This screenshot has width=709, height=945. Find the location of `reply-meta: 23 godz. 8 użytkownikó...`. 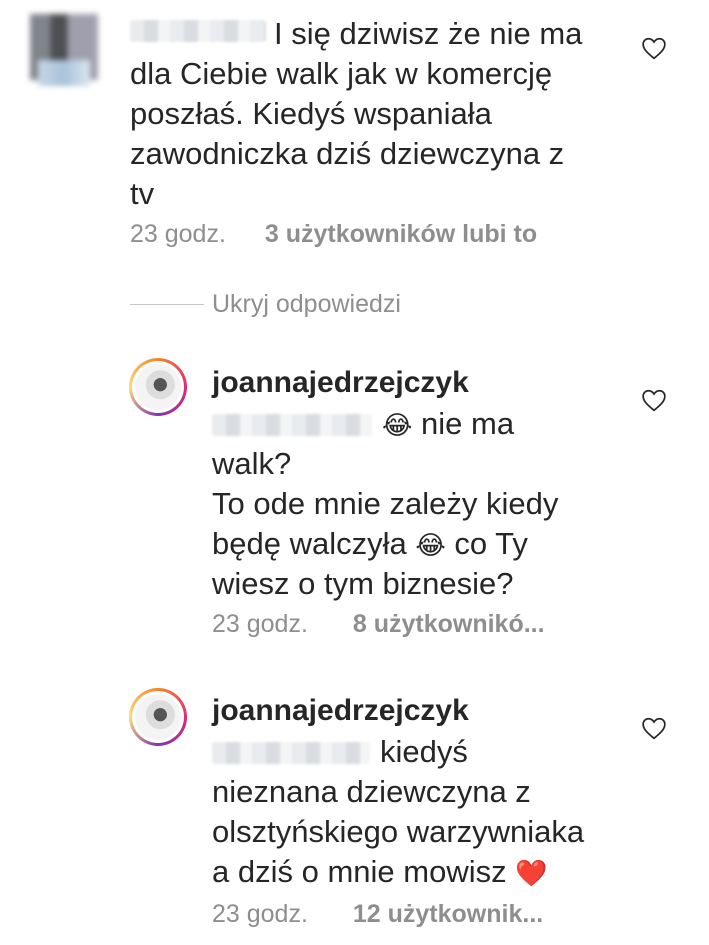

reply-meta: 23 godz. 8 użytkownikó... is located at coordinates (378, 624).